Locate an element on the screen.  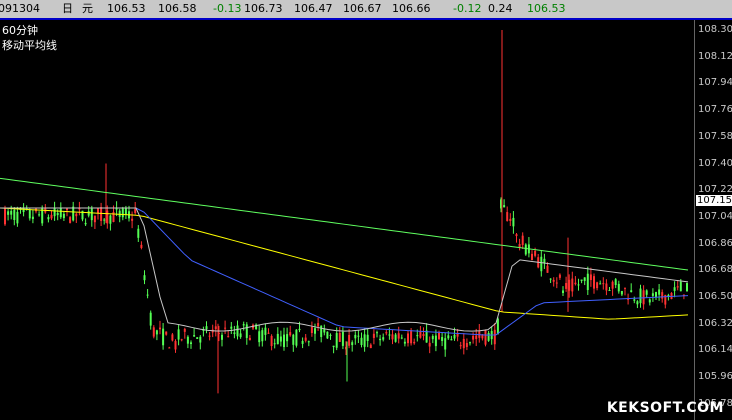
header-last: 106.53 is located at coordinates (546, 8).